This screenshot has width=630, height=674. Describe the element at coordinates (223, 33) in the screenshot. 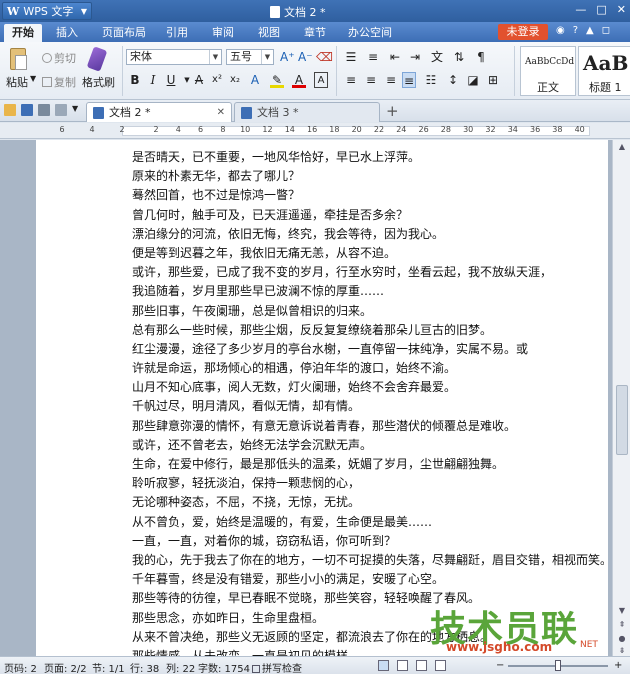

I see `tab-review: 审阅` at that location.